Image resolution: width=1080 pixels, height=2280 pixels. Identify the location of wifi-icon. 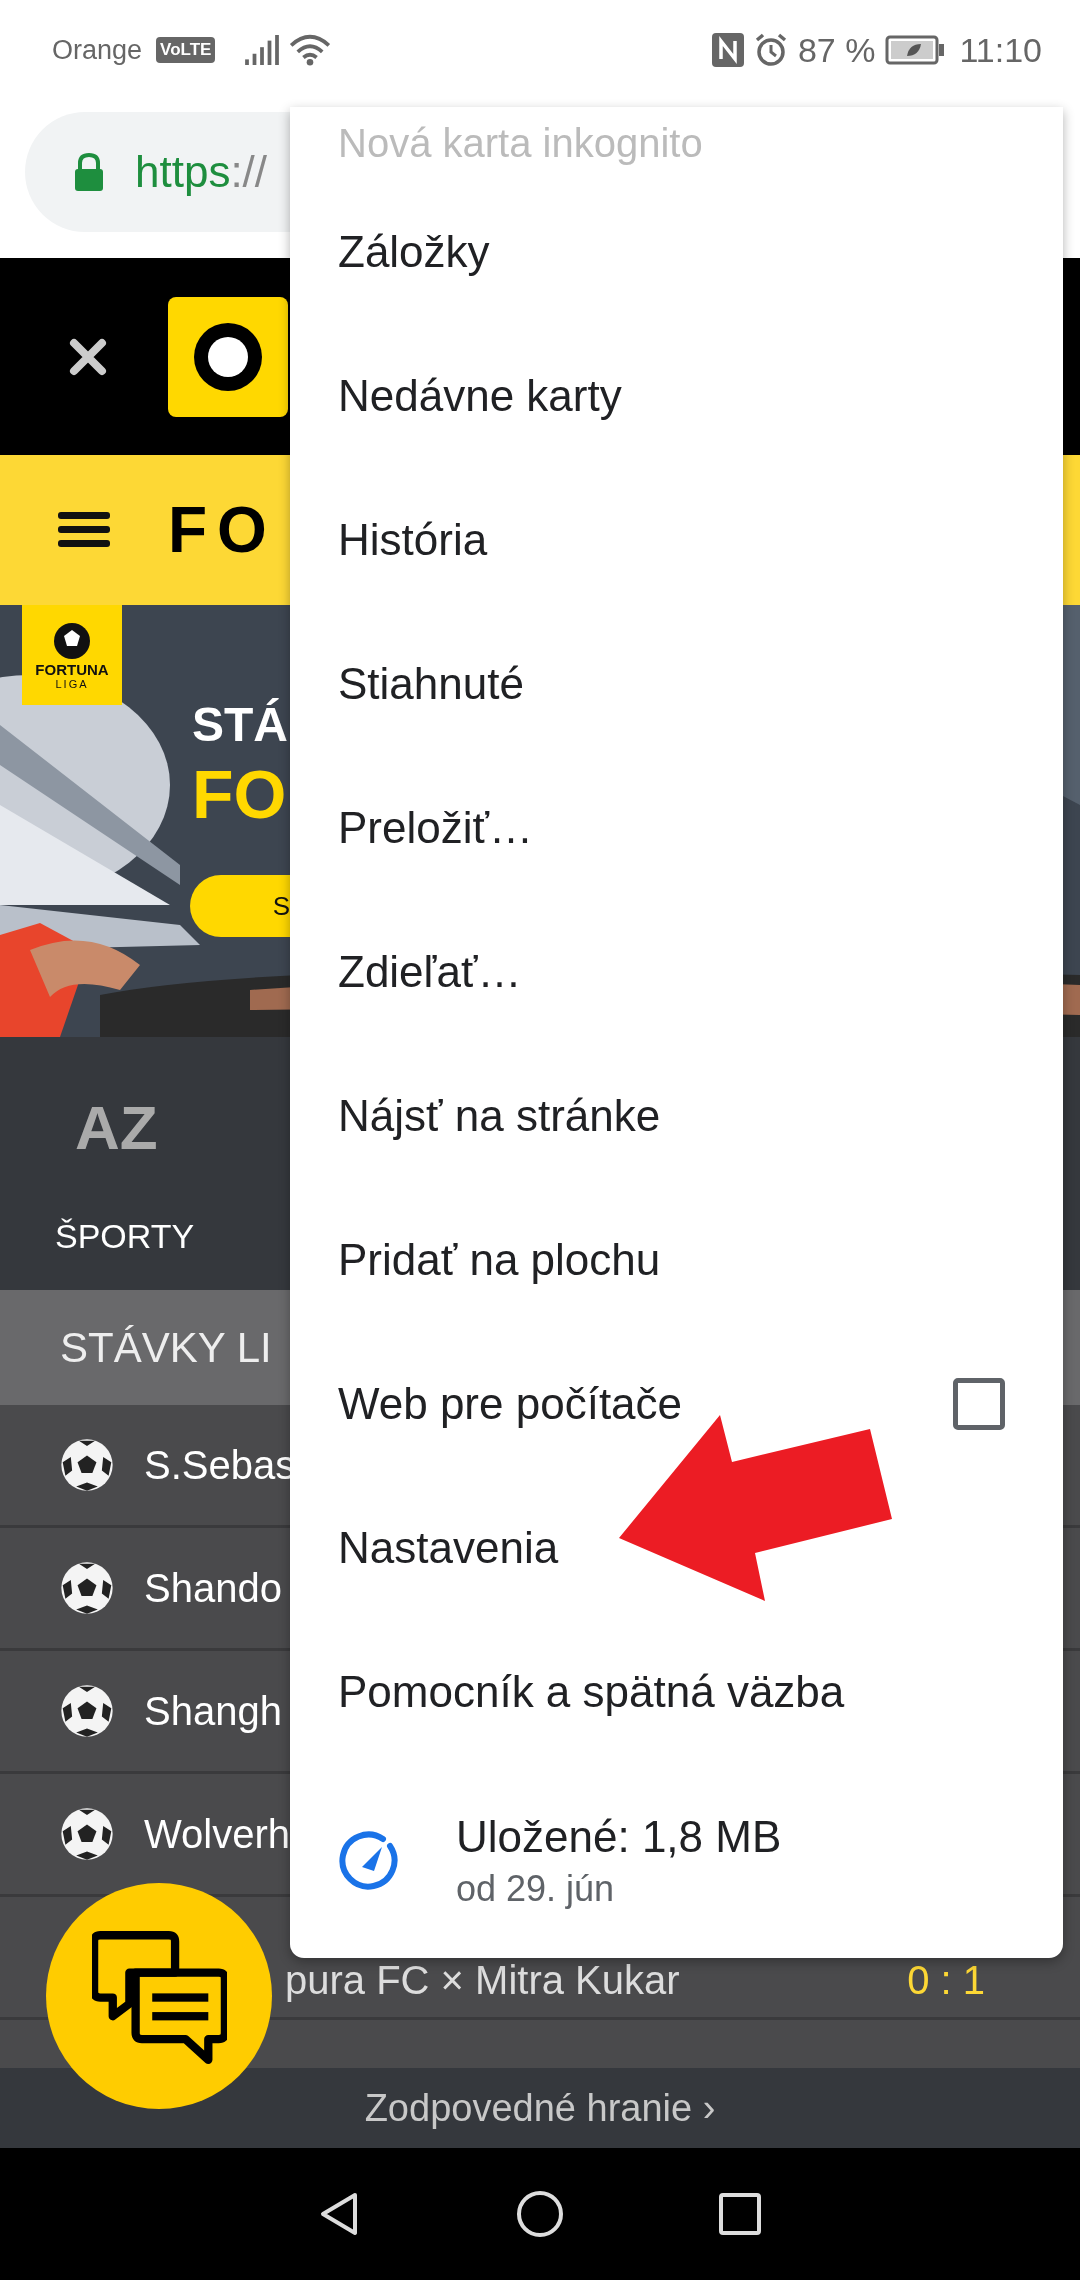
(310, 50).